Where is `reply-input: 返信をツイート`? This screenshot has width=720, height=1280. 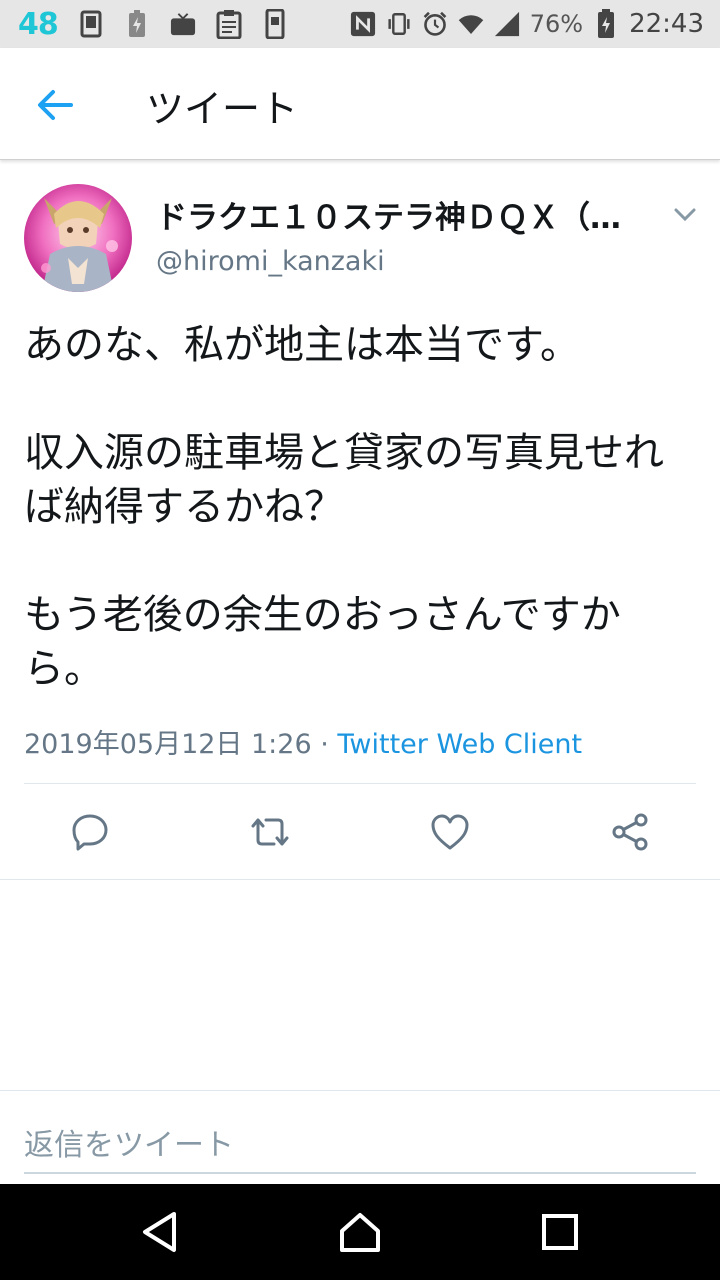
reply-input: 返信をツイート is located at coordinates (360, 1146).